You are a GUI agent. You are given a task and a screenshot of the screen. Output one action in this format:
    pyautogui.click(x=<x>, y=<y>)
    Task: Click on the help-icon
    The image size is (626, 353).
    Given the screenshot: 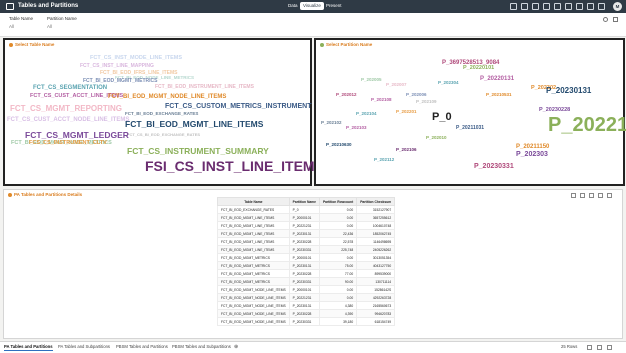 What is the action you would take?
    pyautogui.click(x=579, y=6)
    